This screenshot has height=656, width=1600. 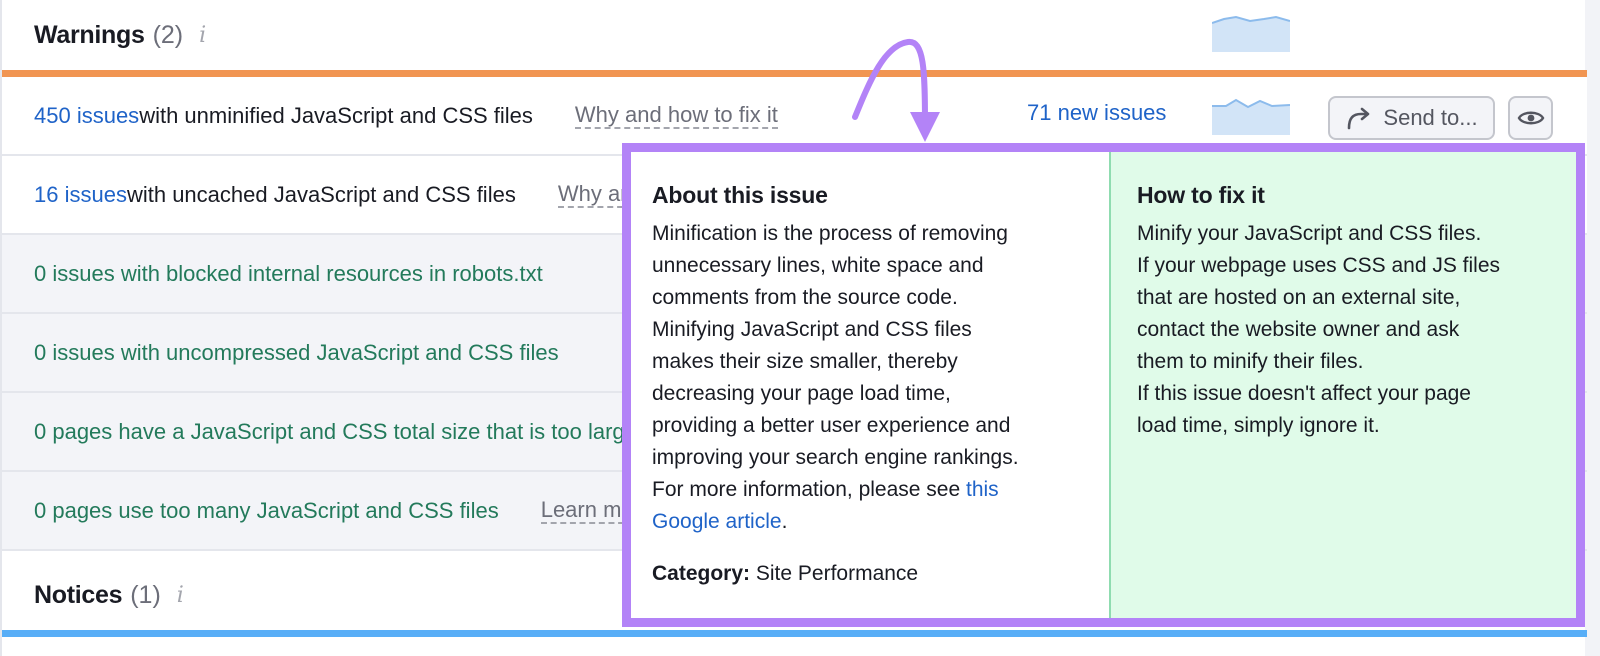 What do you see at coordinates (794, 73) in the screenshot?
I see `warnings-severity-bar` at bounding box center [794, 73].